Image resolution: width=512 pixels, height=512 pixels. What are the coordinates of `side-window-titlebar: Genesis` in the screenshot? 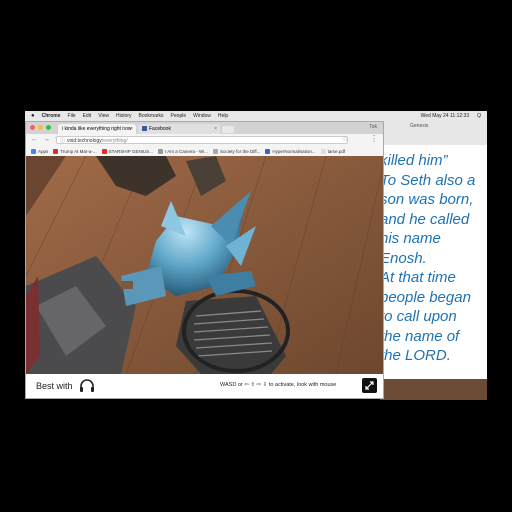 It's located at (433, 133).